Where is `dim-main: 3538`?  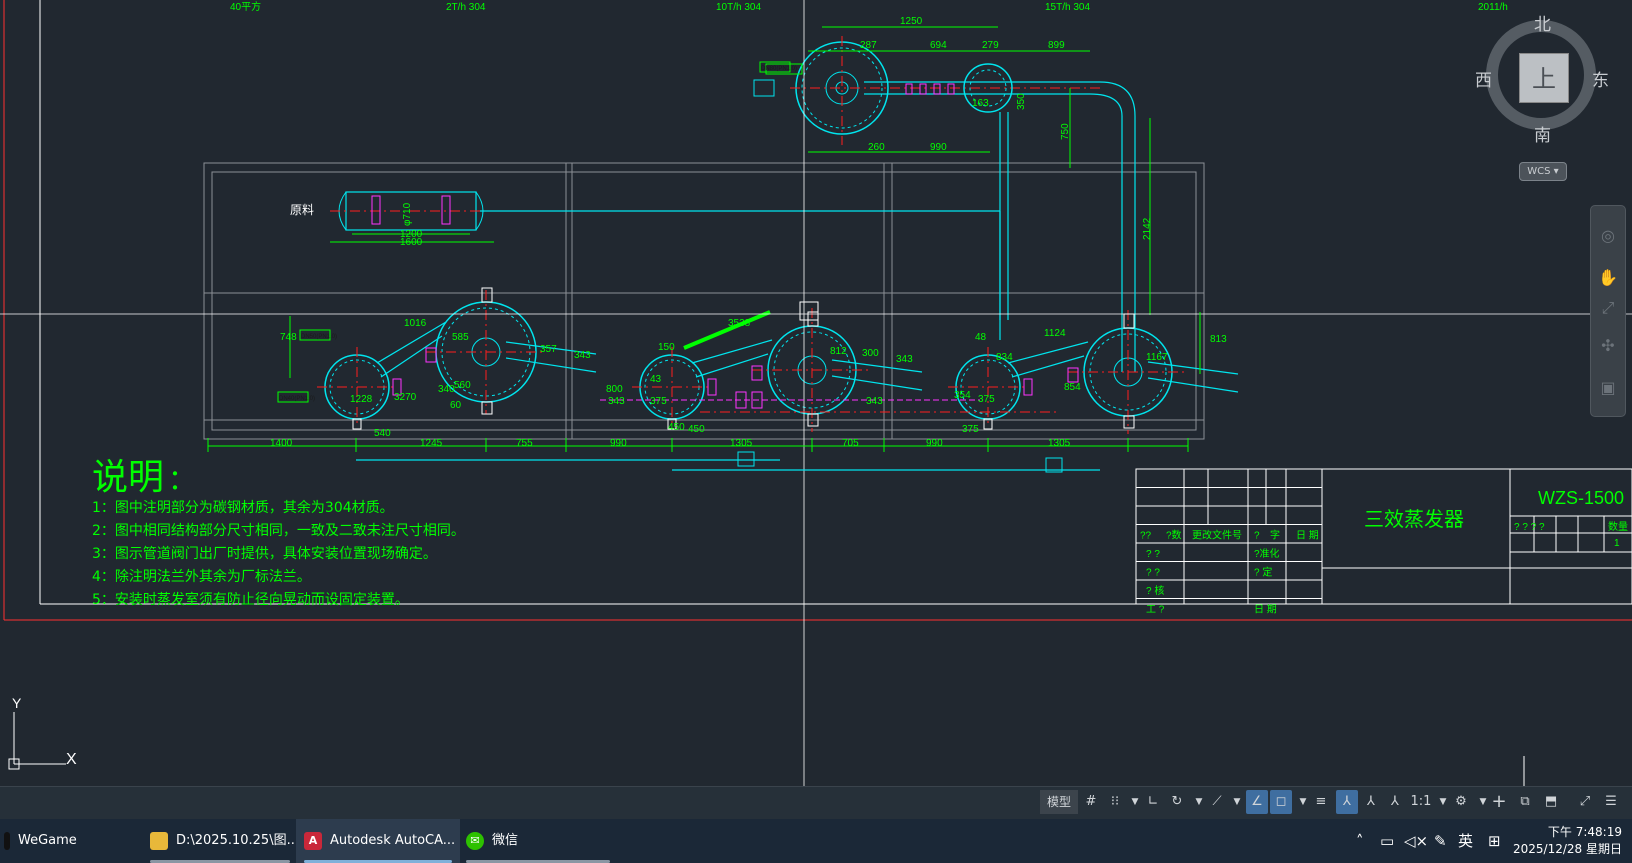
dim-main: 3538 is located at coordinates (739, 323).